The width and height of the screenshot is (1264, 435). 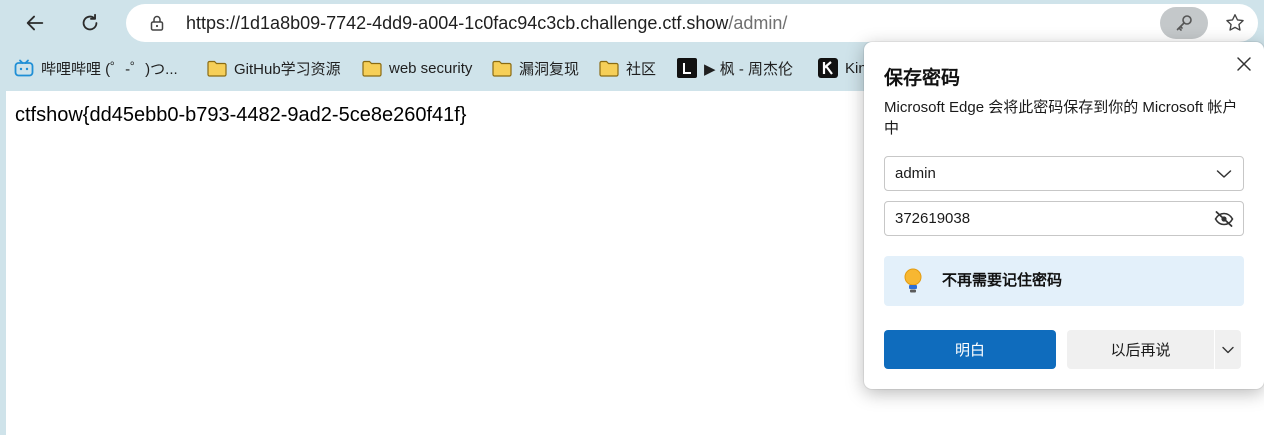 I want to click on eye-hidden-icon, so click(x=1224, y=219).